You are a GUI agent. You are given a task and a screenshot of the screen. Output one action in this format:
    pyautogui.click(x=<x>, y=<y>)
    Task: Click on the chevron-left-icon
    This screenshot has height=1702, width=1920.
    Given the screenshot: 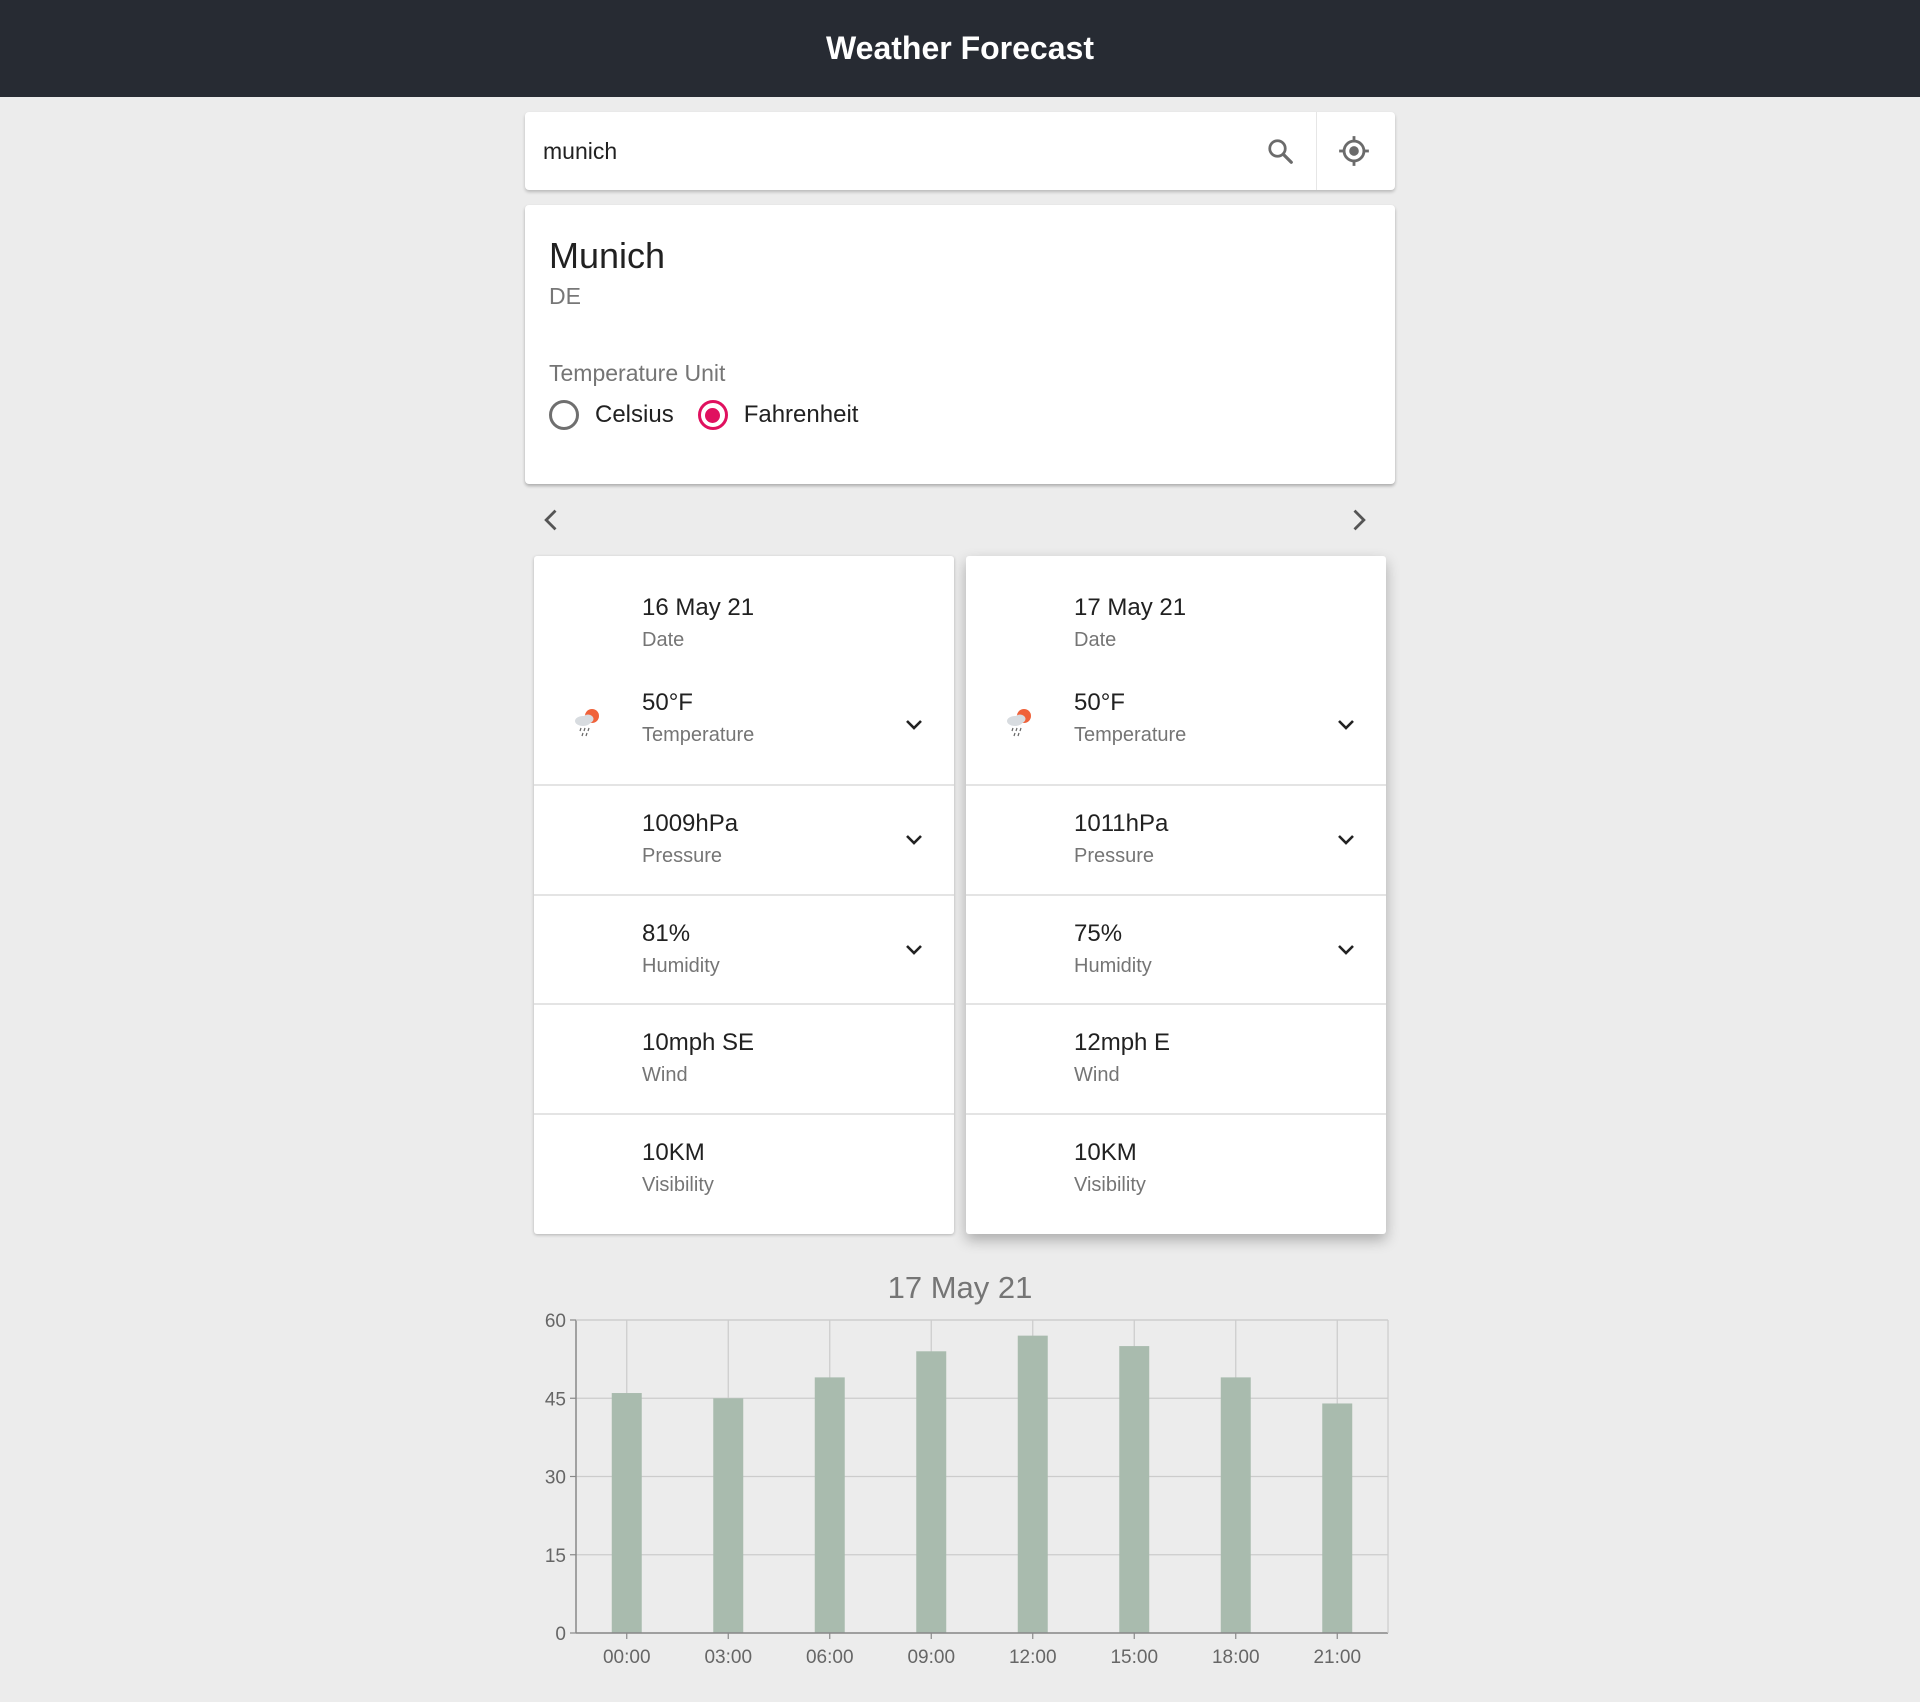 What is the action you would take?
    pyautogui.click(x=550, y=520)
    